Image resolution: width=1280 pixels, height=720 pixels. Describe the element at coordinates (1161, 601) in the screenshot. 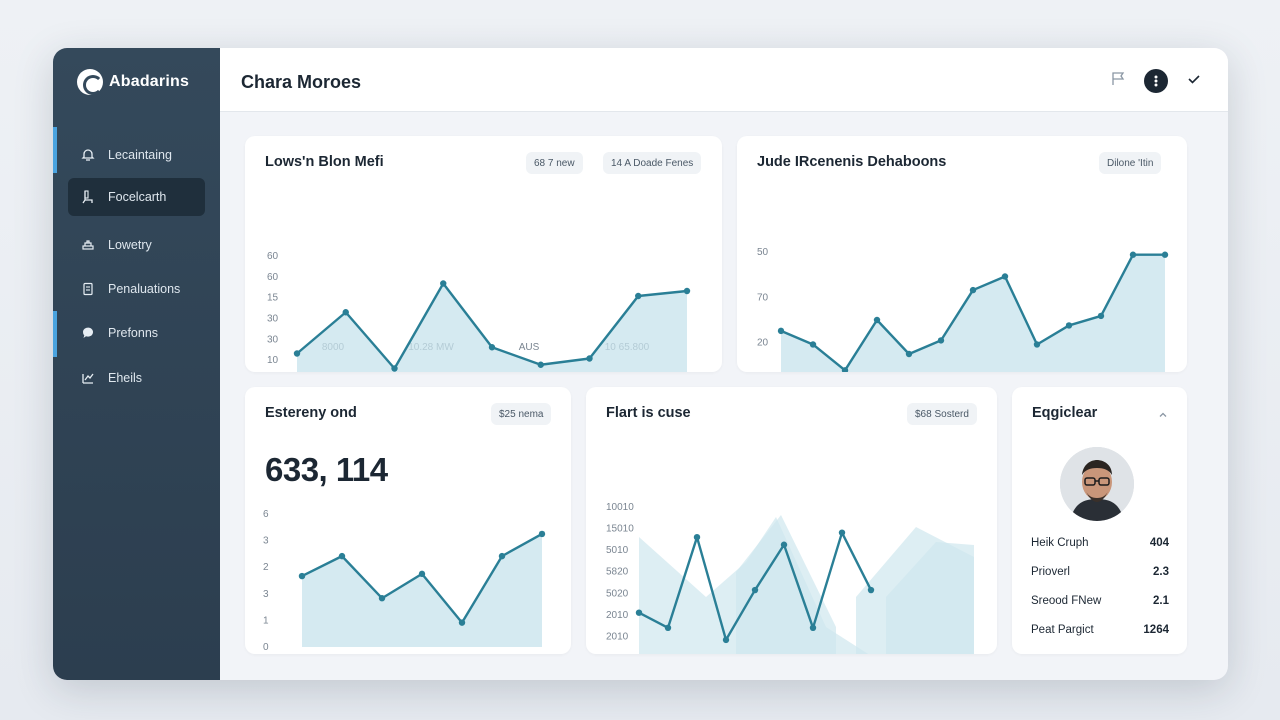

I see `stat-value: 2.1` at that location.